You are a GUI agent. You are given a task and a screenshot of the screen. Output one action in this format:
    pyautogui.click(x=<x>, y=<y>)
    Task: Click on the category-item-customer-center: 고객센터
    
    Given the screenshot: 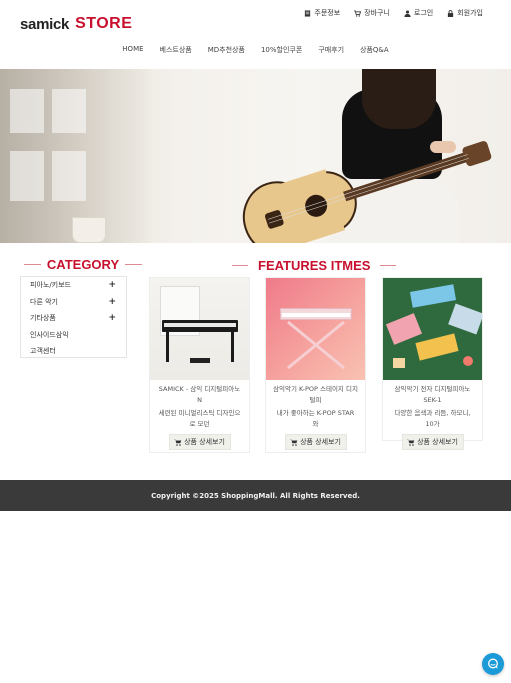 What is the action you would take?
    pyautogui.click(x=73, y=351)
    